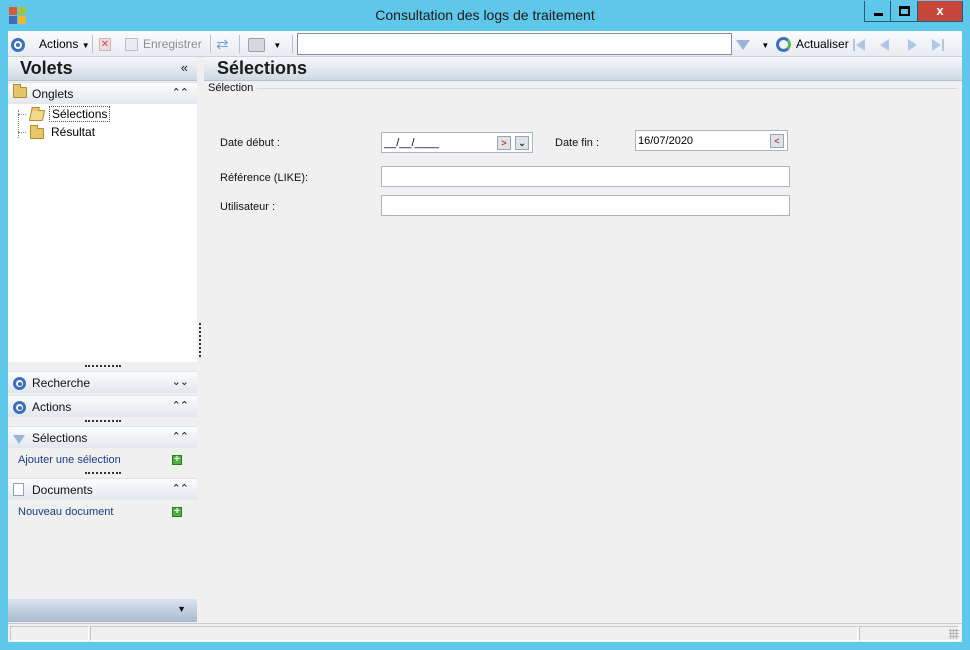 This screenshot has width=970, height=650. I want to click on close-button: x, so click(940, 11).